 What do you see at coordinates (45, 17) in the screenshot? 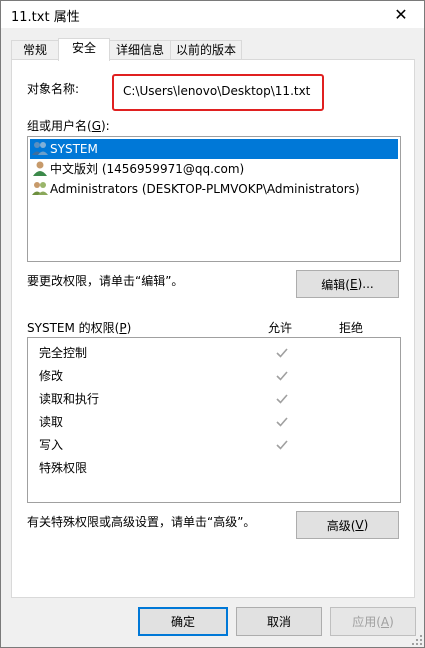
I see `window-title: 11.txt 属性` at bounding box center [45, 17].